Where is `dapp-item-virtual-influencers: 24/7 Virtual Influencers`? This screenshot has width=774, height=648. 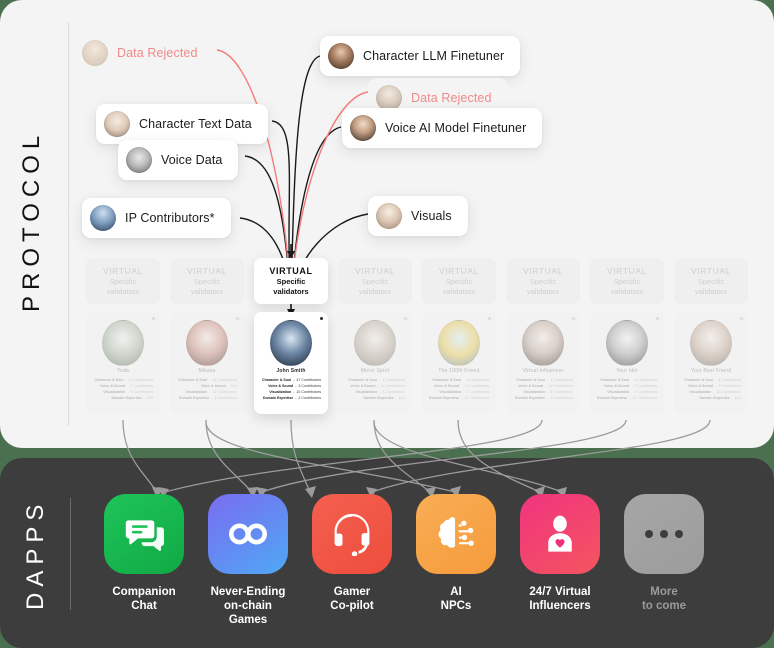 dapp-item-virtual-influencers: 24/7 Virtual Influencers is located at coordinates (560, 560).